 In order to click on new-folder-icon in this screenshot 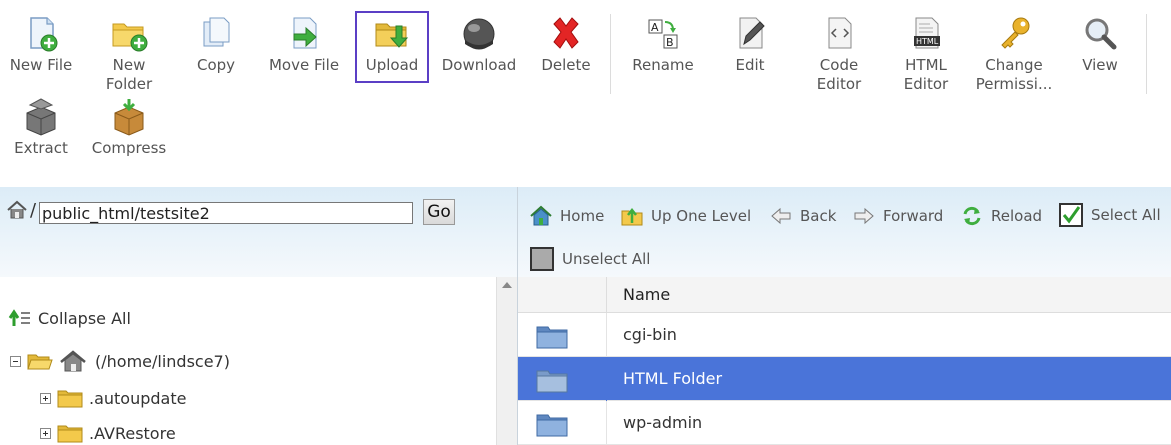, I will do `click(129, 34)`.